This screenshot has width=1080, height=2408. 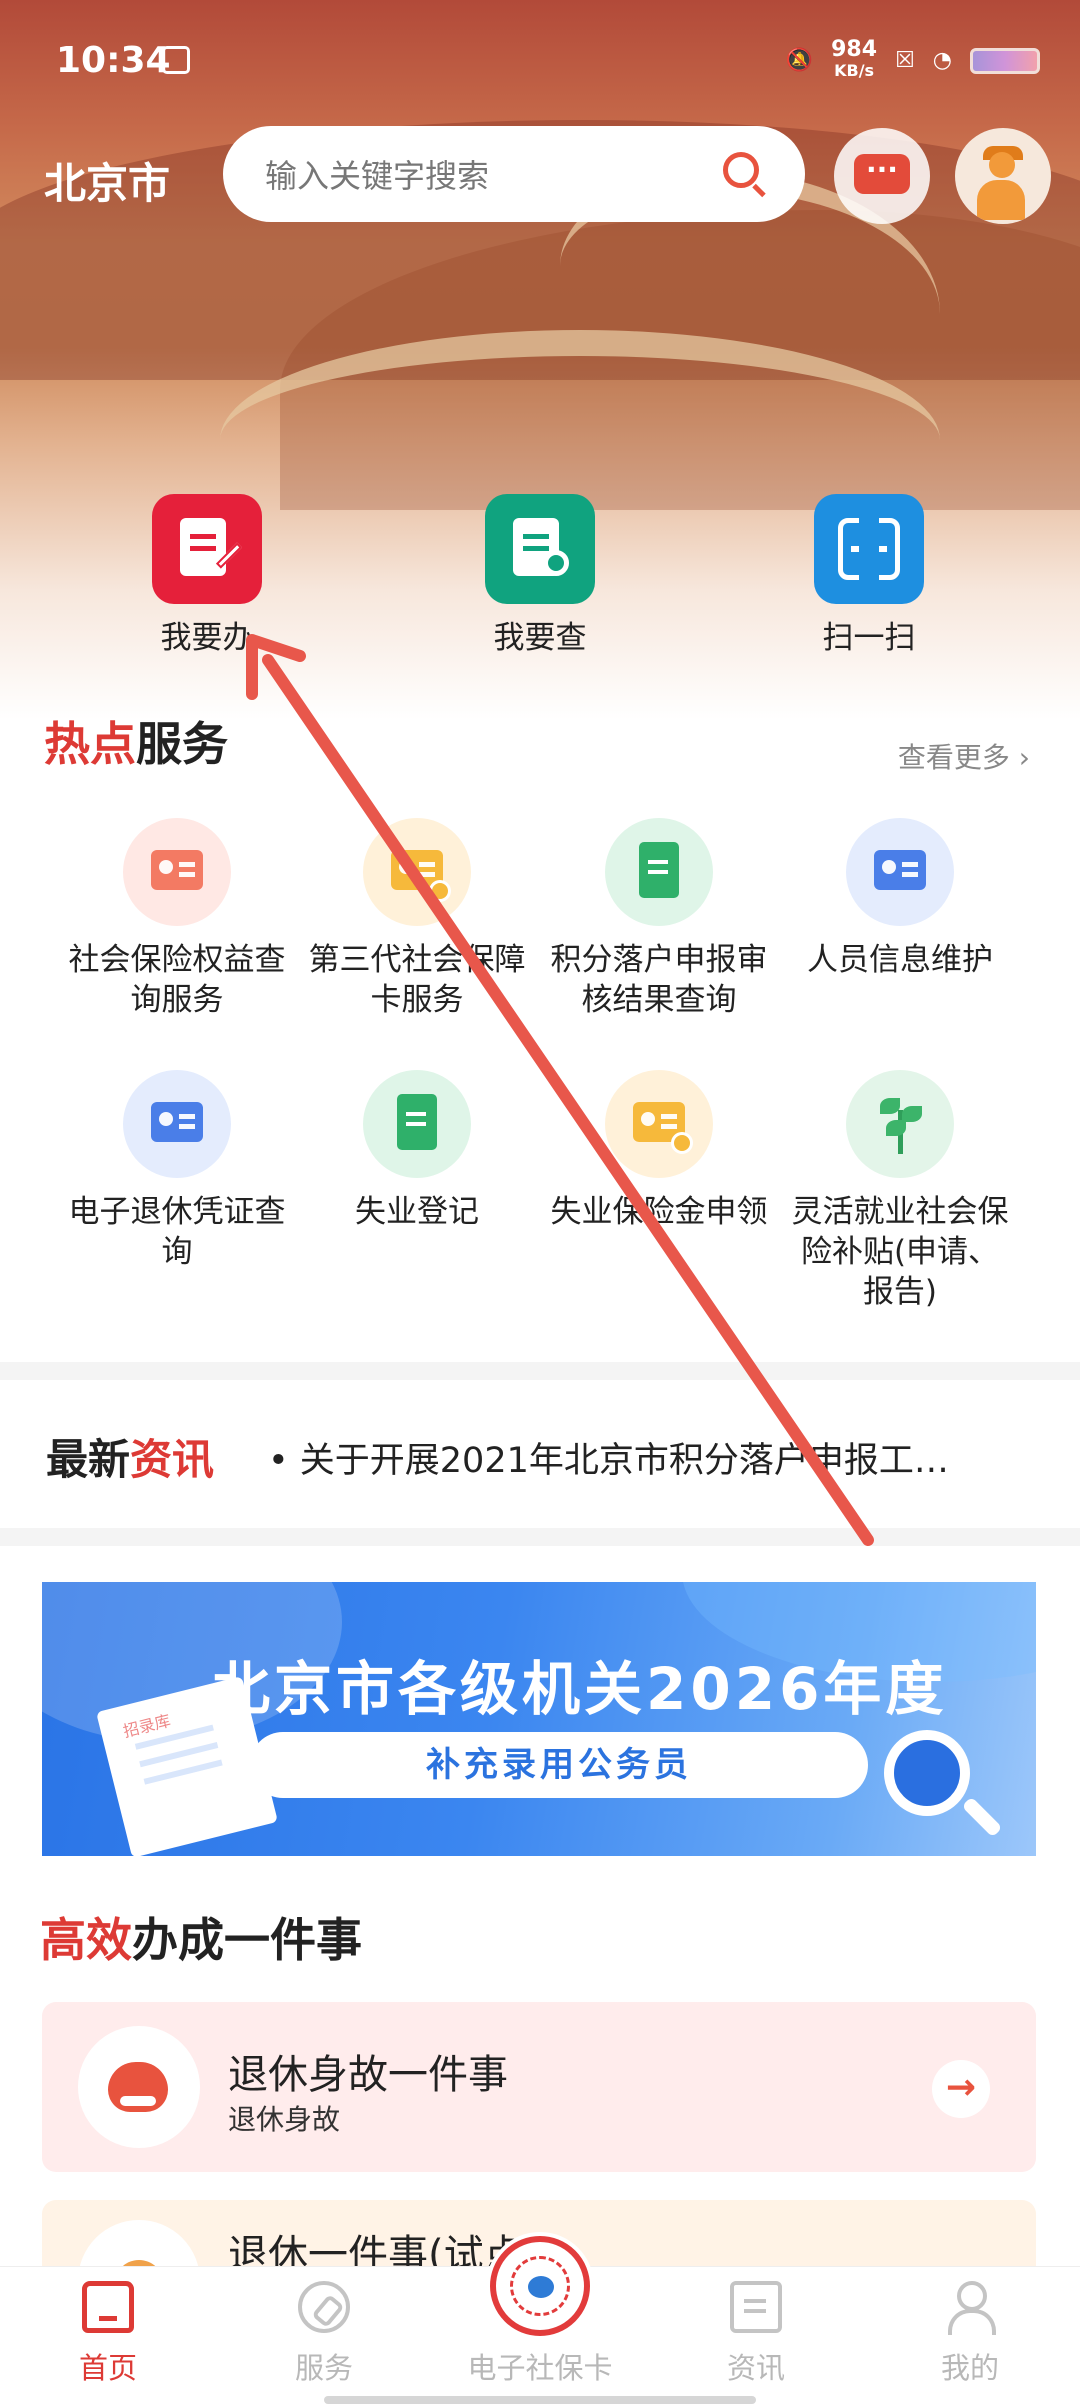 What do you see at coordinates (900, 1191) in the screenshot?
I see `service-item: 灵活就业社会保险补贴(申请、报告)` at bounding box center [900, 1191].